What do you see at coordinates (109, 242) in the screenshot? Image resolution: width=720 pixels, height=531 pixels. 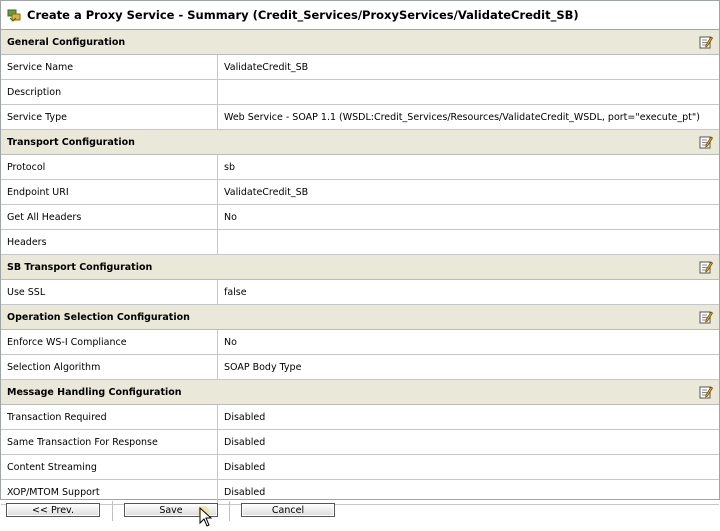 I see `row-label: Headers` at bounding box center [109, 242].